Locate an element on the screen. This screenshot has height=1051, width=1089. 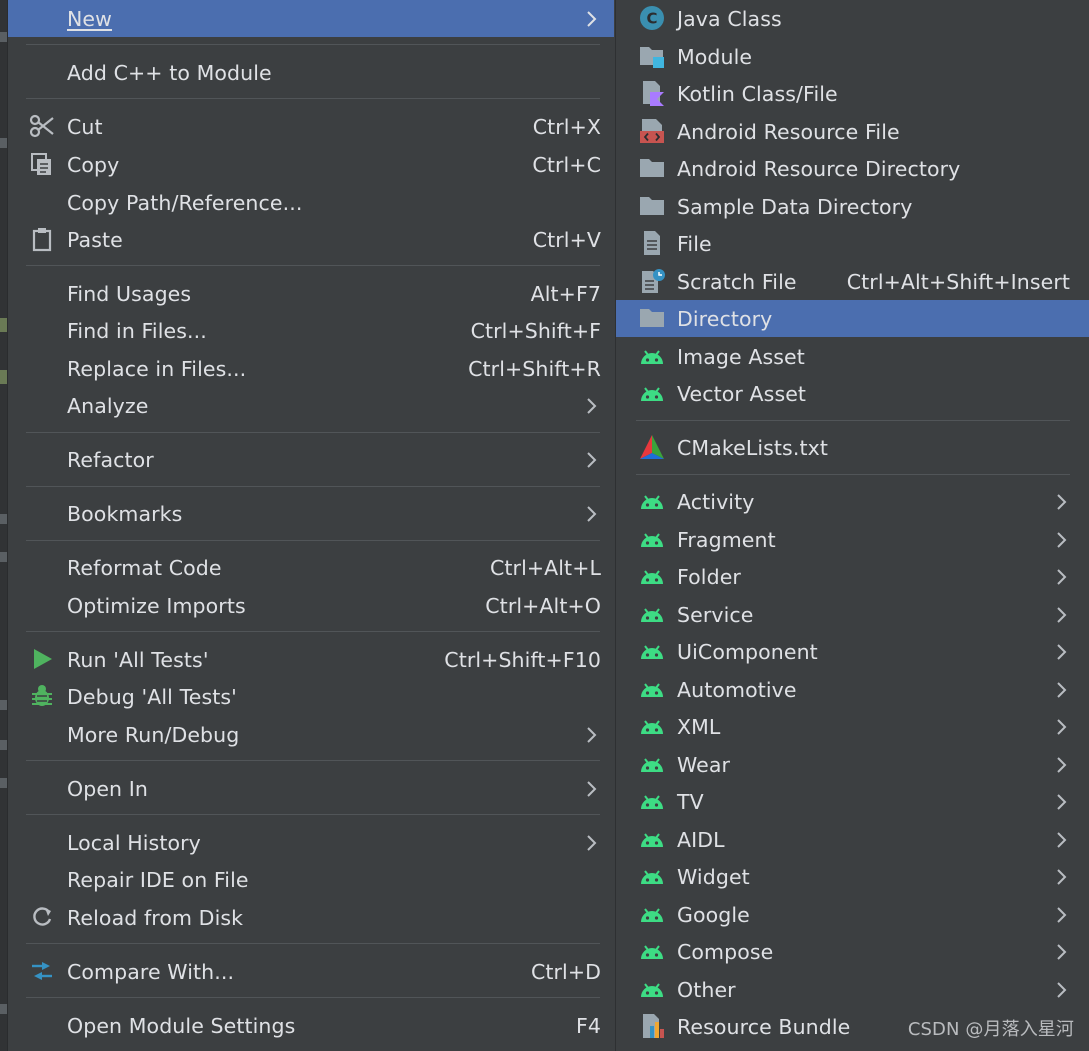
submenu-item-module: Module is located at coordinates (852, 56).